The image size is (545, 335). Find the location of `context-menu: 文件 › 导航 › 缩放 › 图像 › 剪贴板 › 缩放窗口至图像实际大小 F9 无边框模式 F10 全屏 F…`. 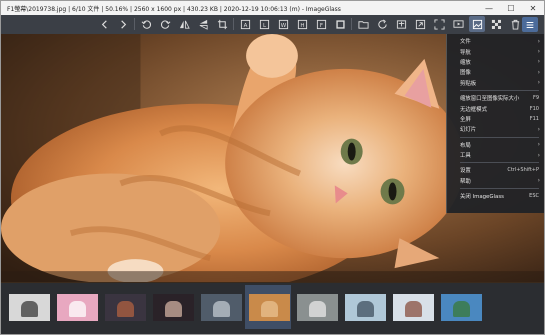

context-menu: 文件 › 导航 › 缩放 › 图像 › 剪贴板 › 缩放窗口至图像实际大小 F9 无边框模式 F10 全屏 F… is located at coordinates (495, 123).